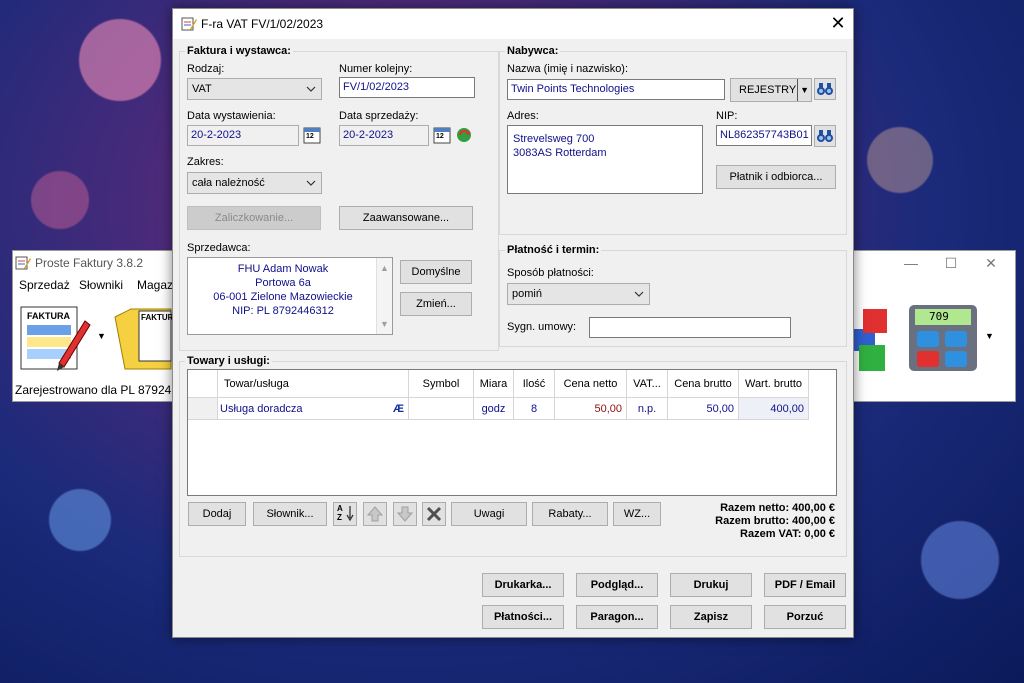 The height and width of the screenshot is (683, 1024). Describe the element at coordinates (605, 159) in the screenshot. I see `buyer-address-field: Strevelsweg 700 3083AS Rotterdam` at that location.